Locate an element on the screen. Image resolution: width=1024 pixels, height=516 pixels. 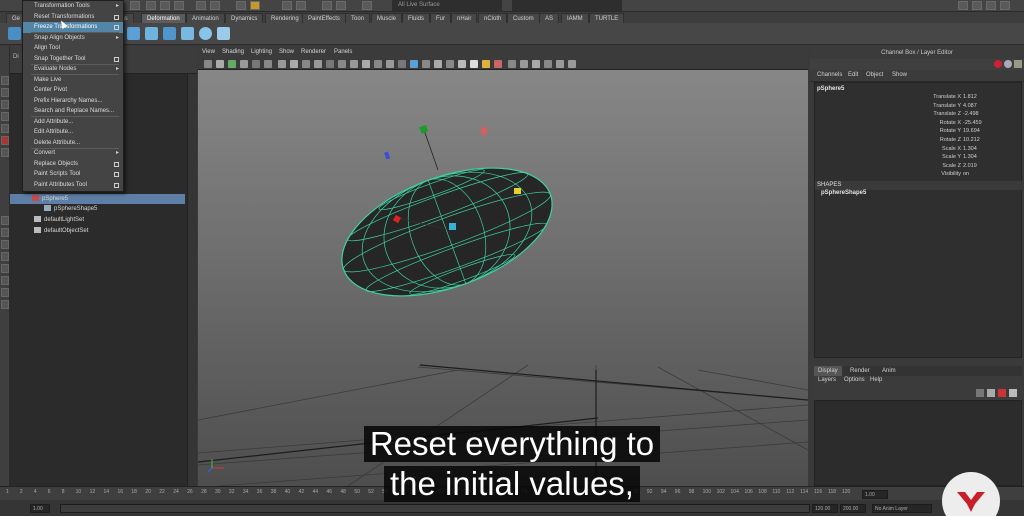
range-bar is located at coordinates (435, 508).